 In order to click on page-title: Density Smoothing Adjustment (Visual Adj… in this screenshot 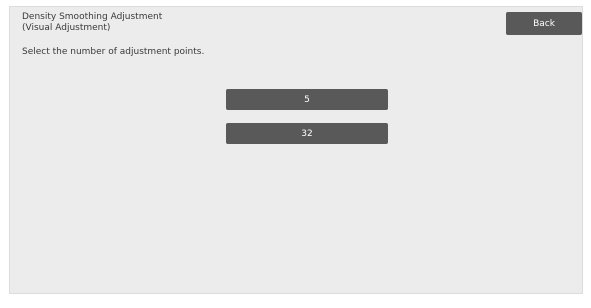, I will do `click(92, 23)`.